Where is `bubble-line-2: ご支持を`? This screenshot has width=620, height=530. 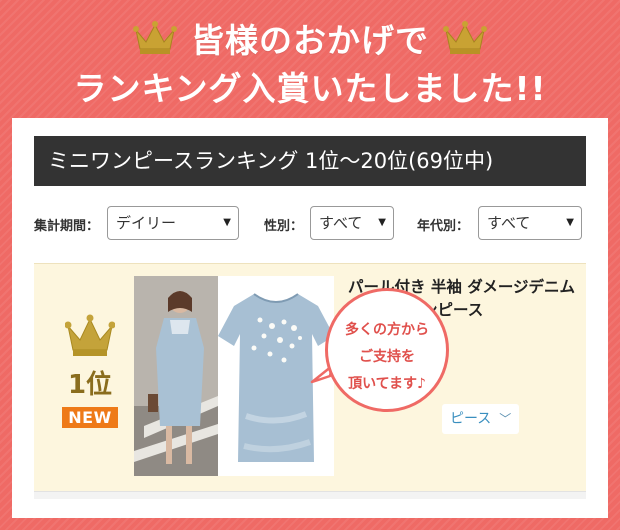
bubble-line-2: ご支持を is located at coordinates (387, 357).